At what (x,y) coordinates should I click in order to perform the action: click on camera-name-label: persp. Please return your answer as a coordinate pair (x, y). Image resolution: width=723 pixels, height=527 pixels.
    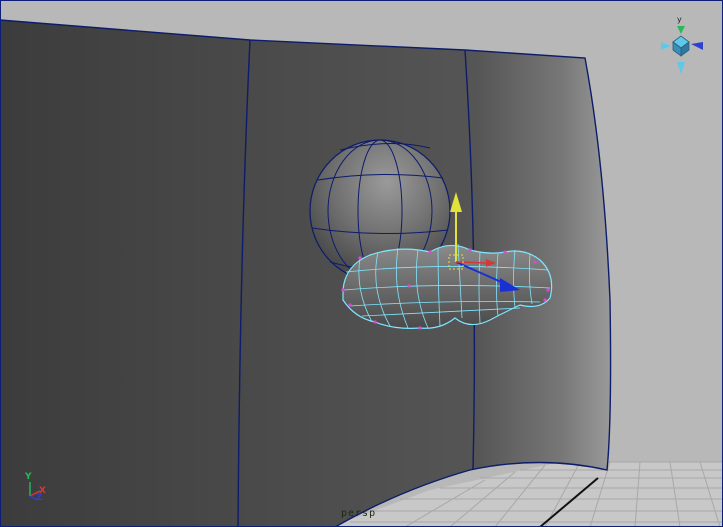
    Looking at the image, I should click on (359, 513).